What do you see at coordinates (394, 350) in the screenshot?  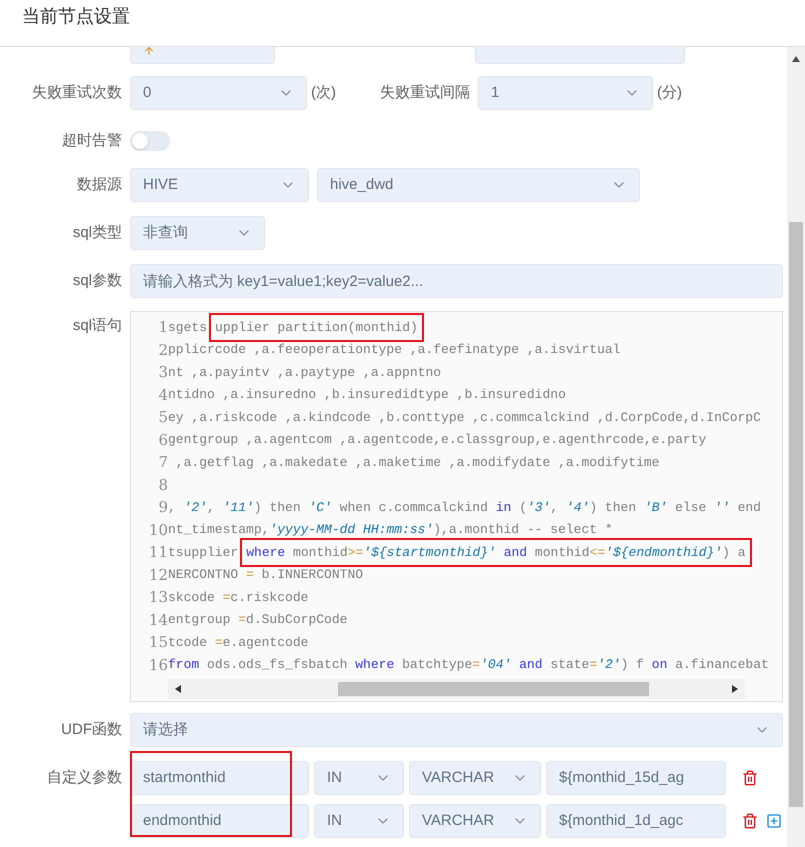 I see `code-text: pplicrcode ,a.feeoperationtype ,a.feefinatype ,a.isvirtual` at bounding box center [394, 350].